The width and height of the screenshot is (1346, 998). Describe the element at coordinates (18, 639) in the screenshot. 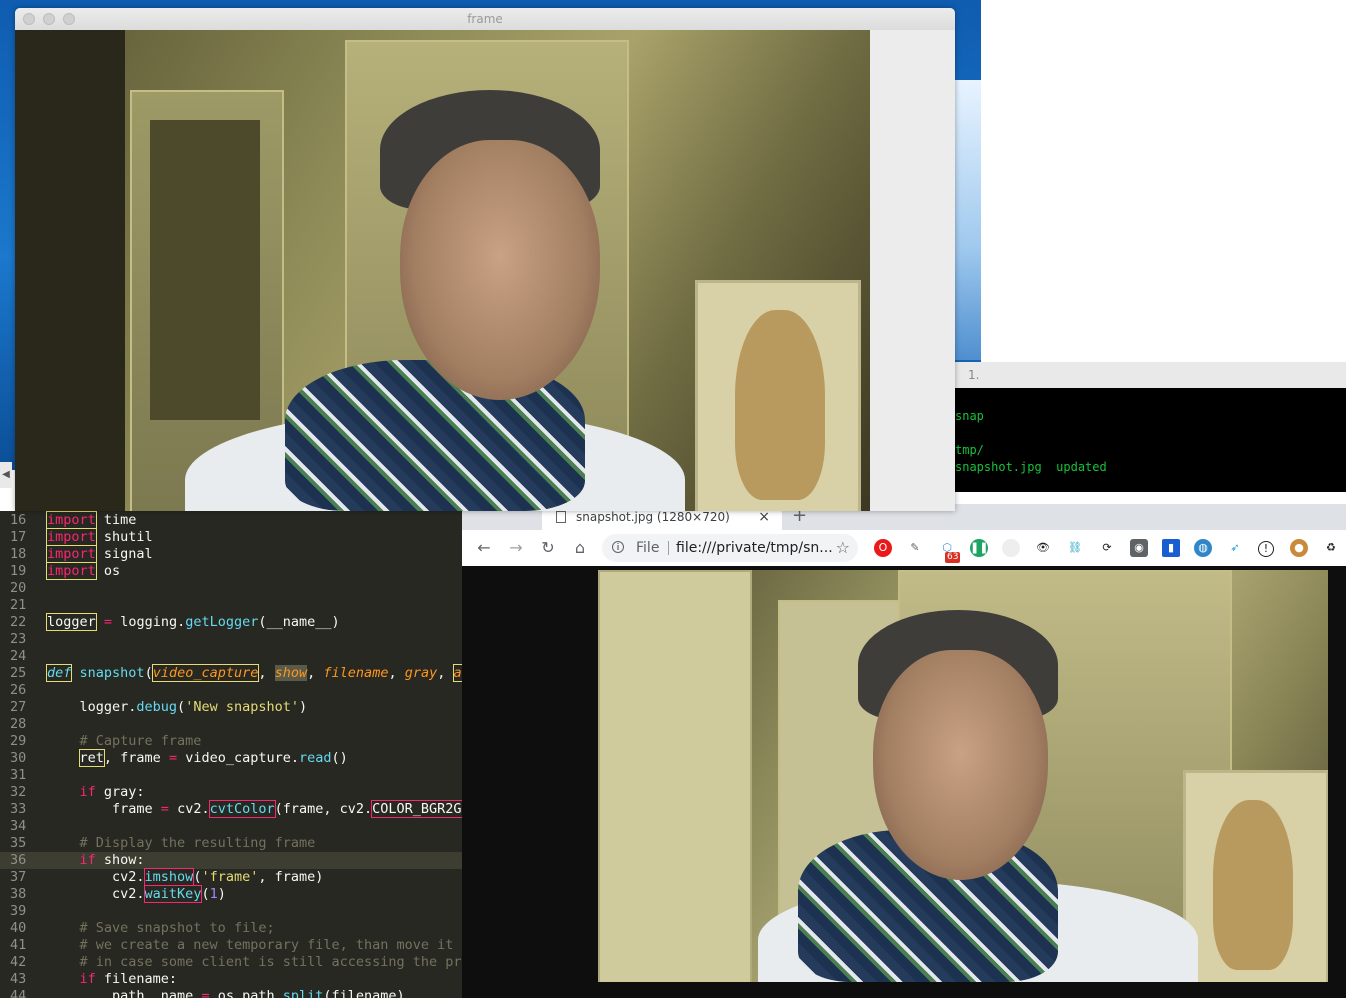

I see `line-number: 23` at that location.